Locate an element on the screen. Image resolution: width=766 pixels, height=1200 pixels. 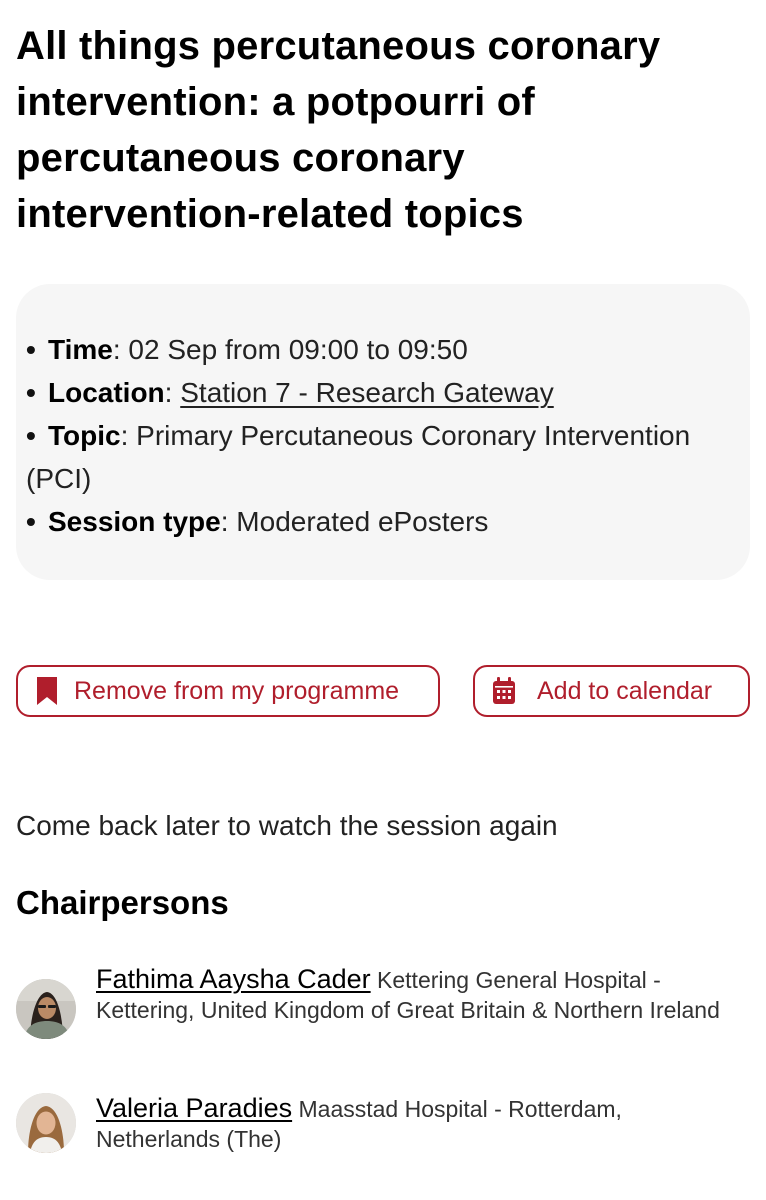
topic-label: Topic is located at coordinates (84, 435).